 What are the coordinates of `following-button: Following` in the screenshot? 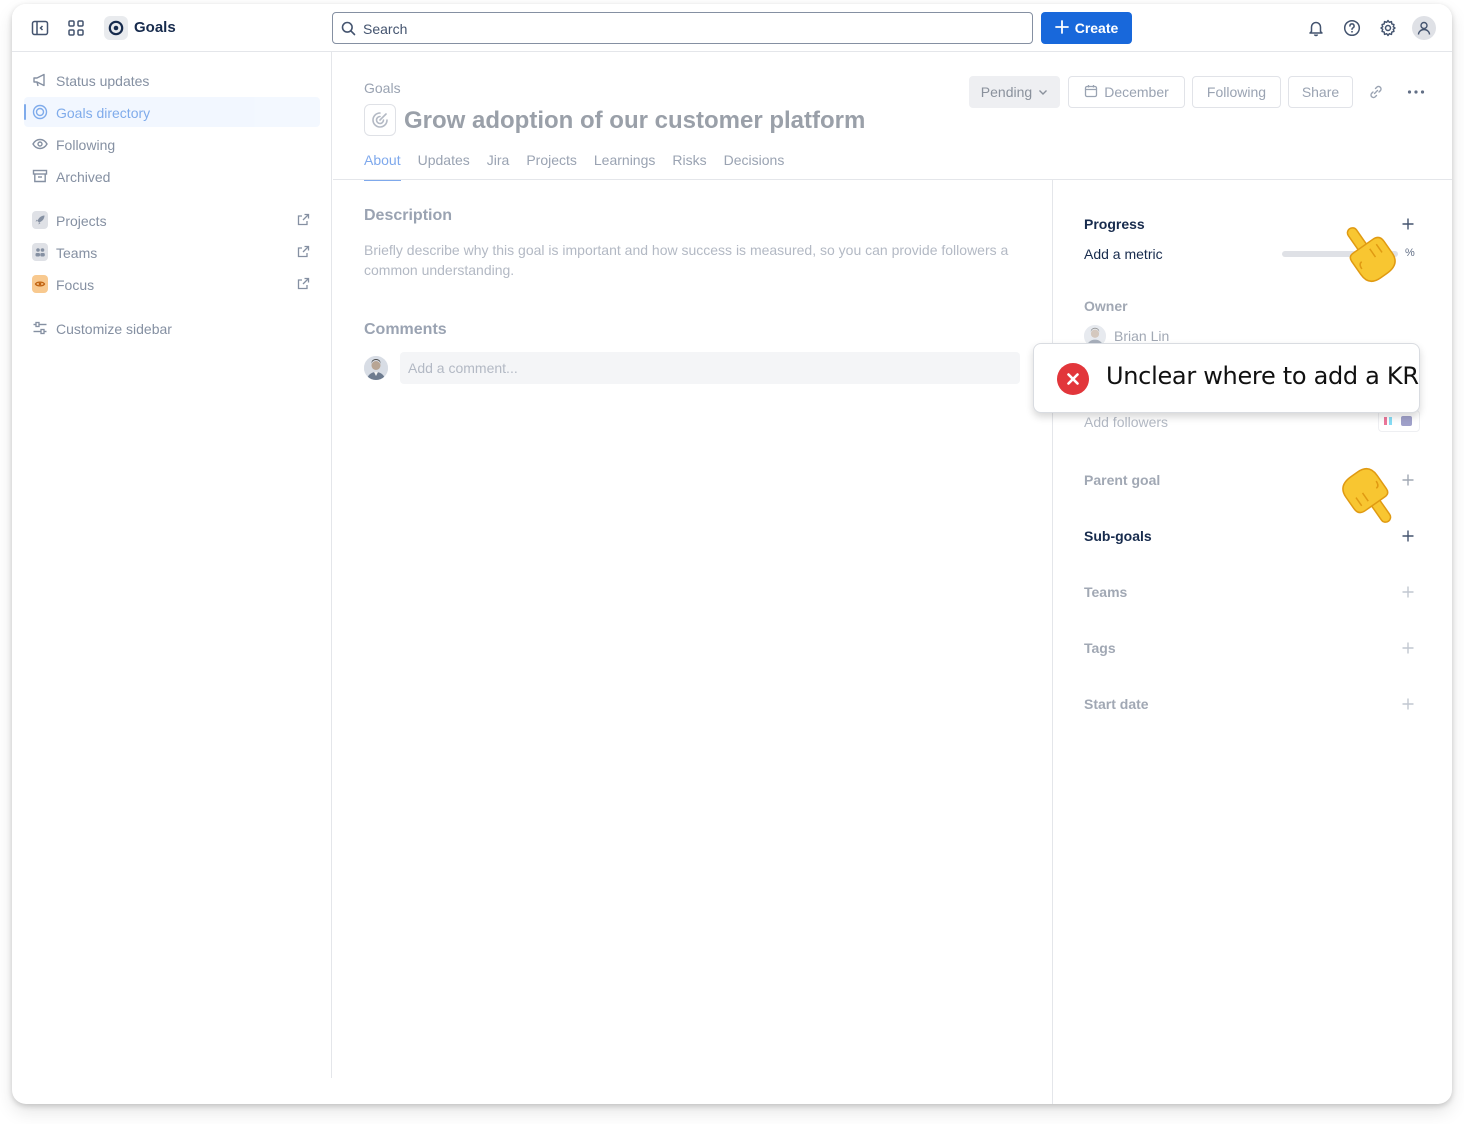 It's located at (1236, 92).